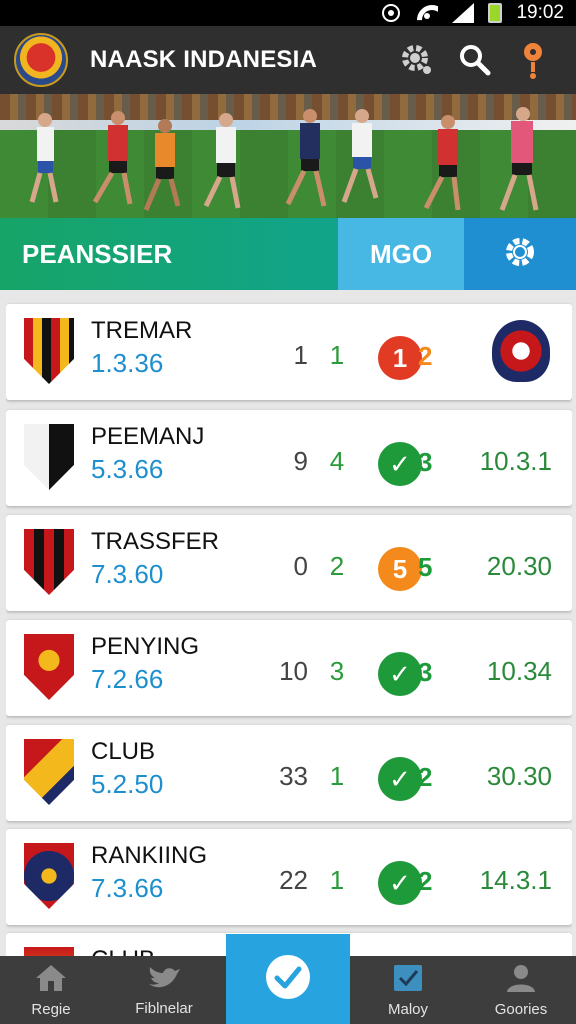  Describe the element at coordinates (164, 980) in the screenshot. I see `bird-icon` at that location.